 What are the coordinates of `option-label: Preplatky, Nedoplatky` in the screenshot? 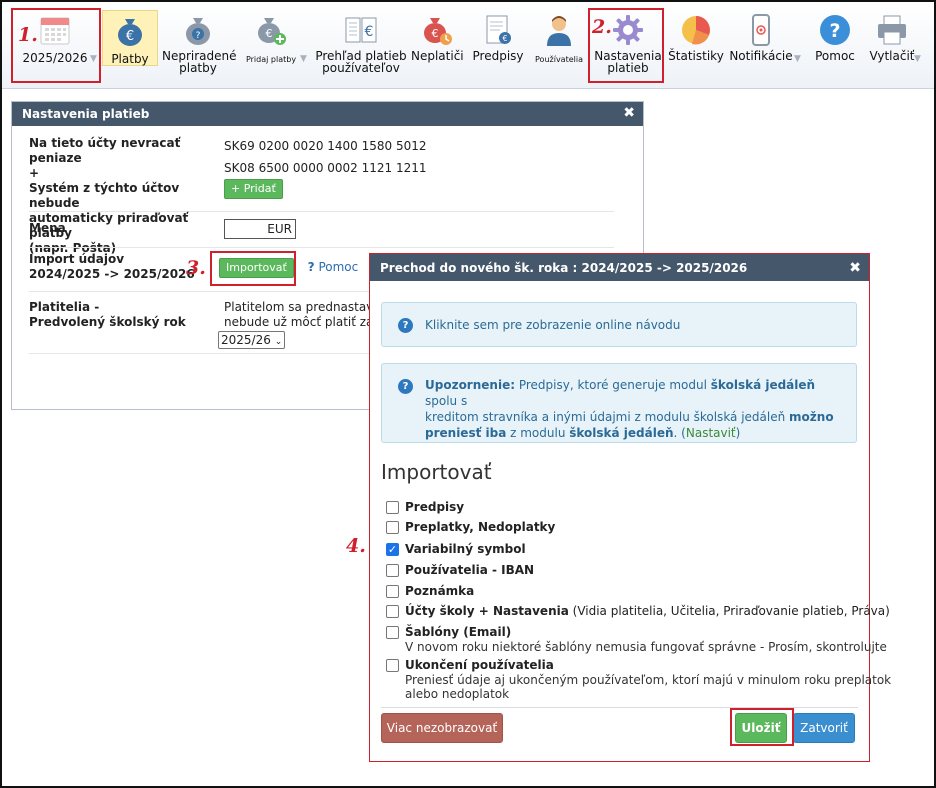 It's located at (480, 527).